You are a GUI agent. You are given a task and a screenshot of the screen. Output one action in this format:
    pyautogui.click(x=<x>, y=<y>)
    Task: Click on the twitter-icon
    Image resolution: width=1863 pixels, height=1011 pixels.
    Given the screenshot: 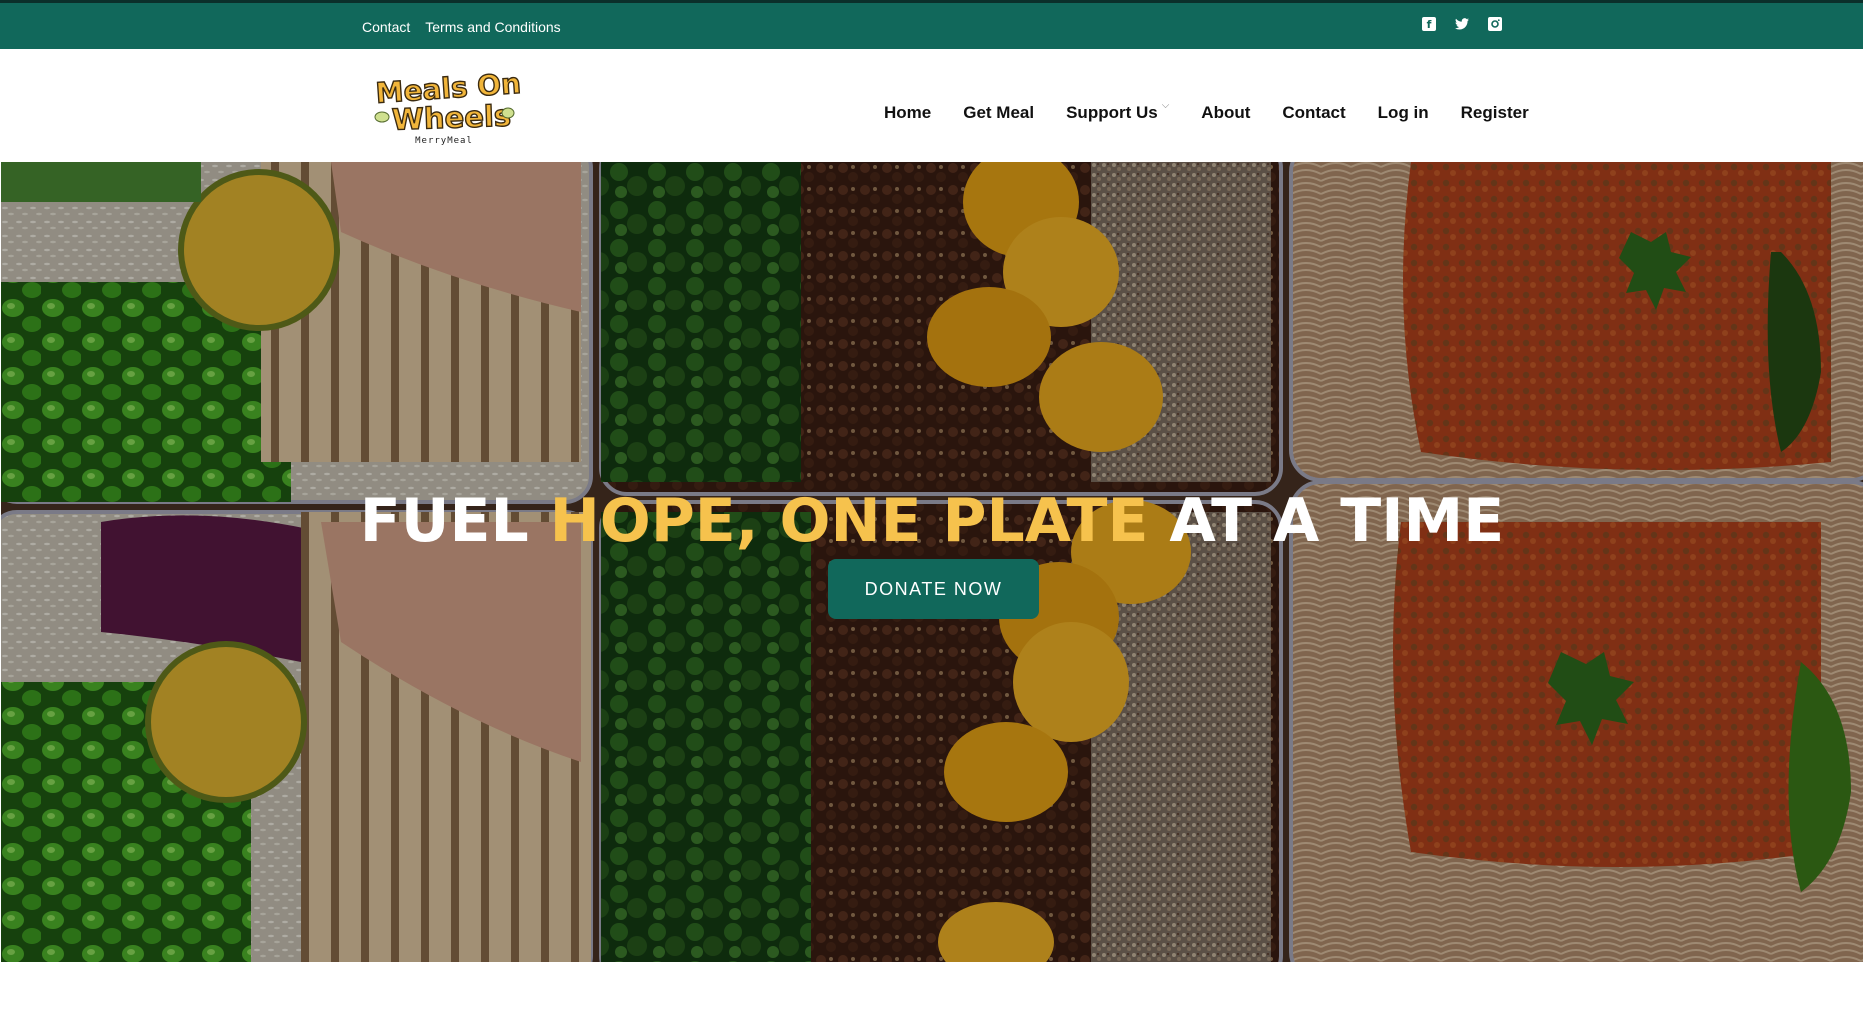 What is the action you would take?
    pyautogui.click(x=1462, y=24)
    